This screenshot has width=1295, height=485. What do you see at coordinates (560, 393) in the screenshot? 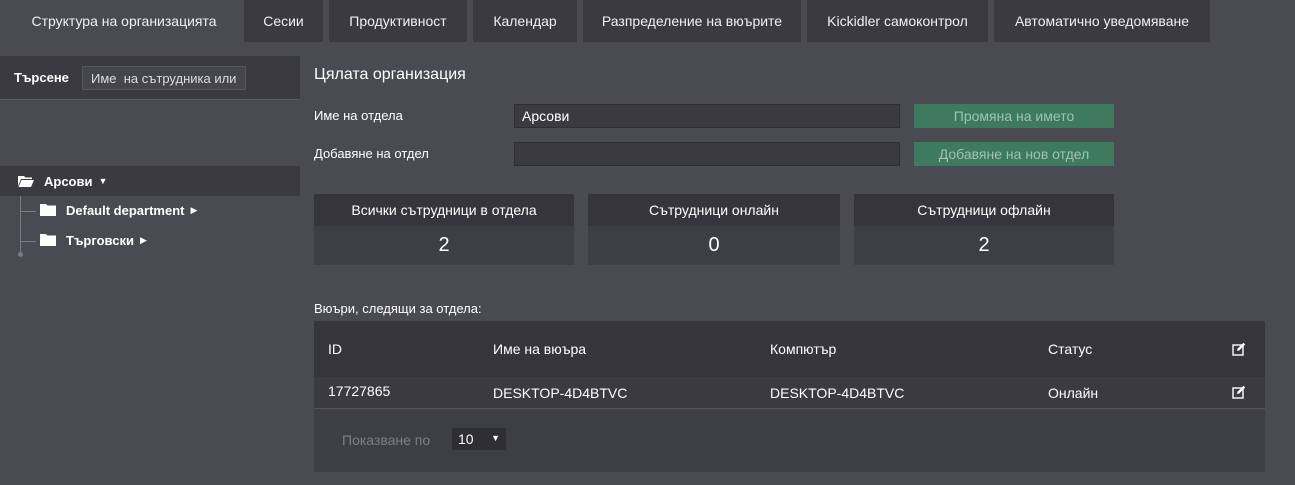
I see `cell-viewer: DESKTOP-4D4BTVC` at bounding box center [560, 393].